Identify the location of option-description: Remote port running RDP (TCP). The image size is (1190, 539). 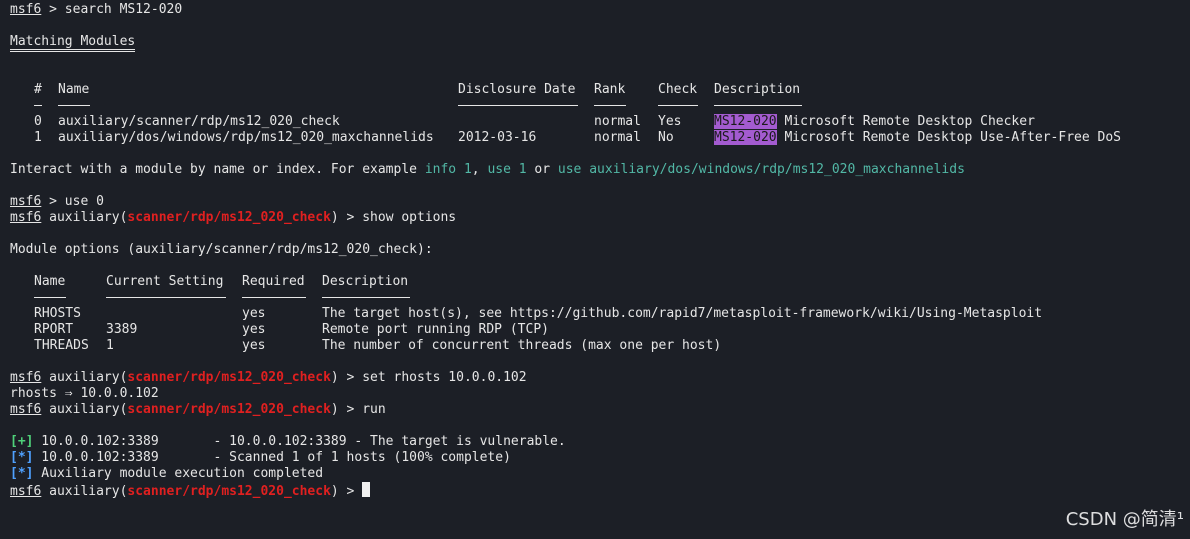
(435, 329).